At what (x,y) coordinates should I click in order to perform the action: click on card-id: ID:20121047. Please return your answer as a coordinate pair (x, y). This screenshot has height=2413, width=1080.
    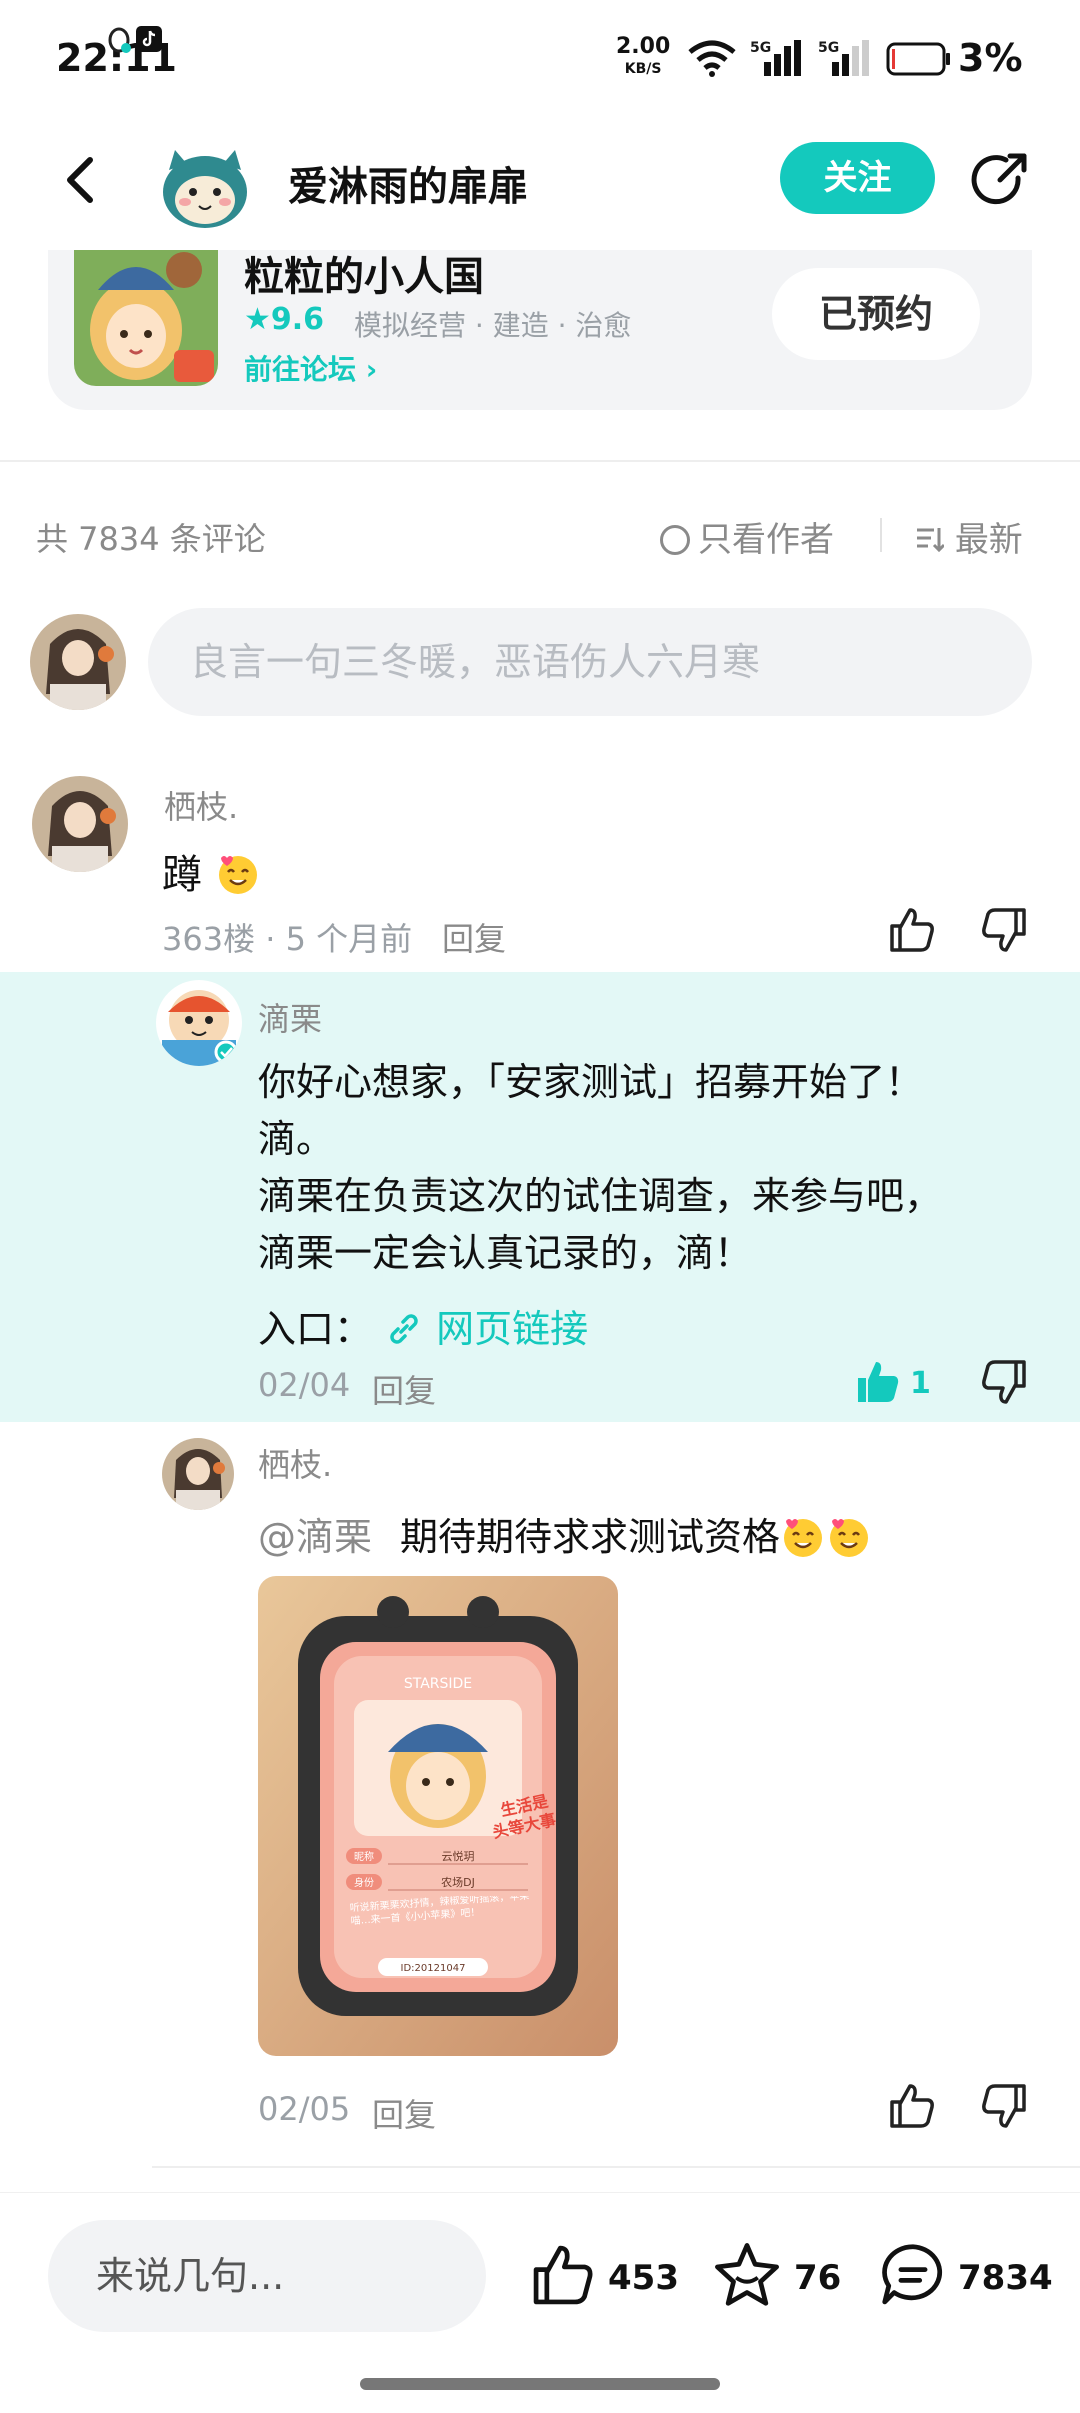
    Looking at the image, I should click on (433, 1968).